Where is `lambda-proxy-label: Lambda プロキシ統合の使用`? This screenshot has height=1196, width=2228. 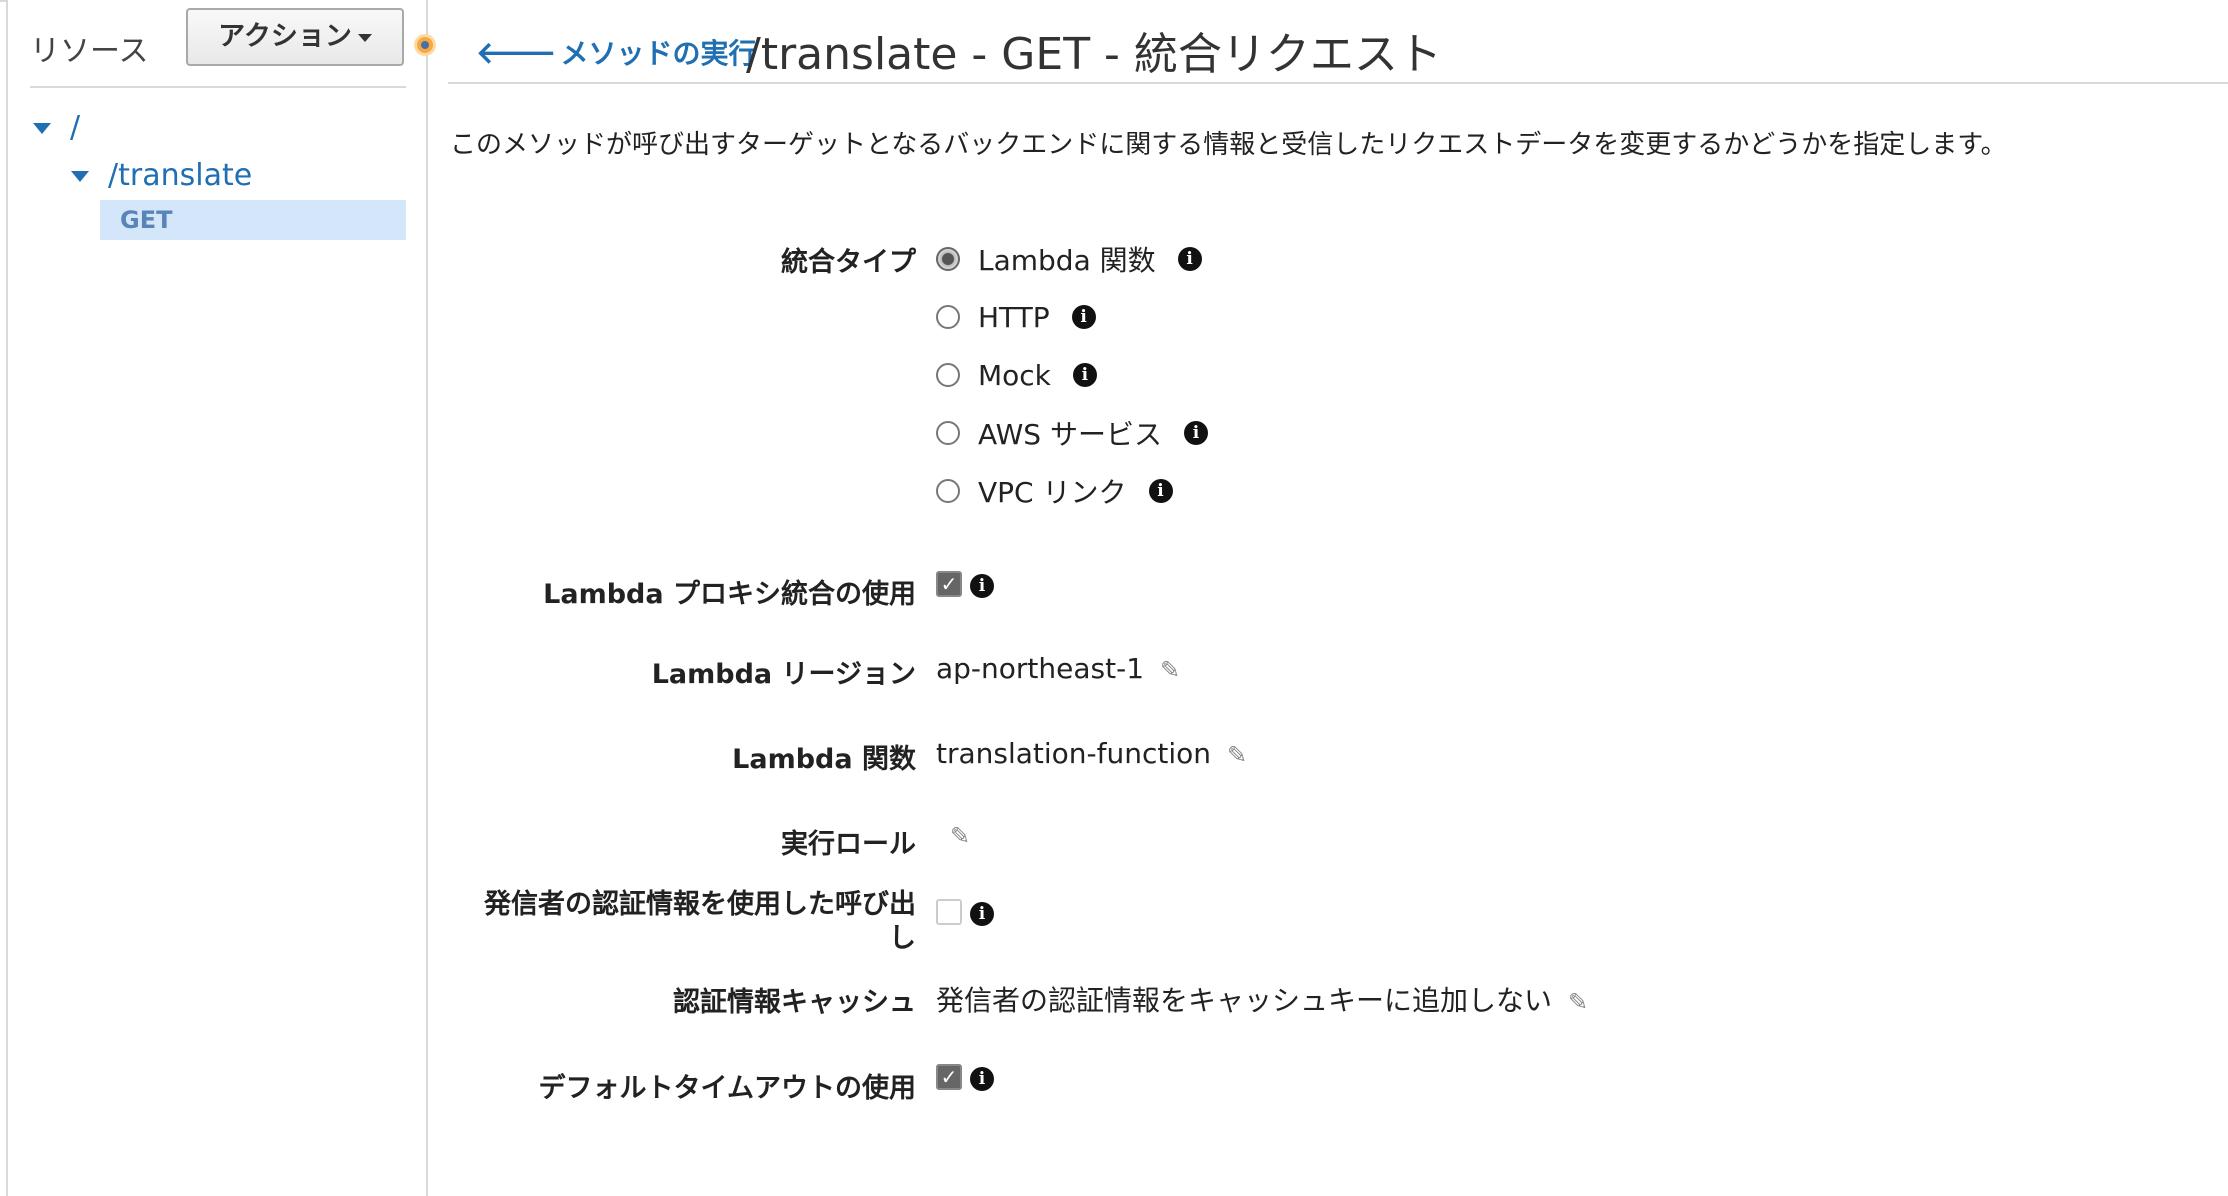
lambda-proxy-label: Lambda プロキシ統合の使用 is located at coordinates (729, 594).